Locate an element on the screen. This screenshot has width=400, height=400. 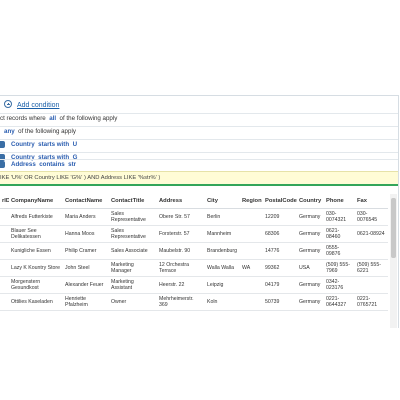
condition-value: U is located at coordinates (75, 144).